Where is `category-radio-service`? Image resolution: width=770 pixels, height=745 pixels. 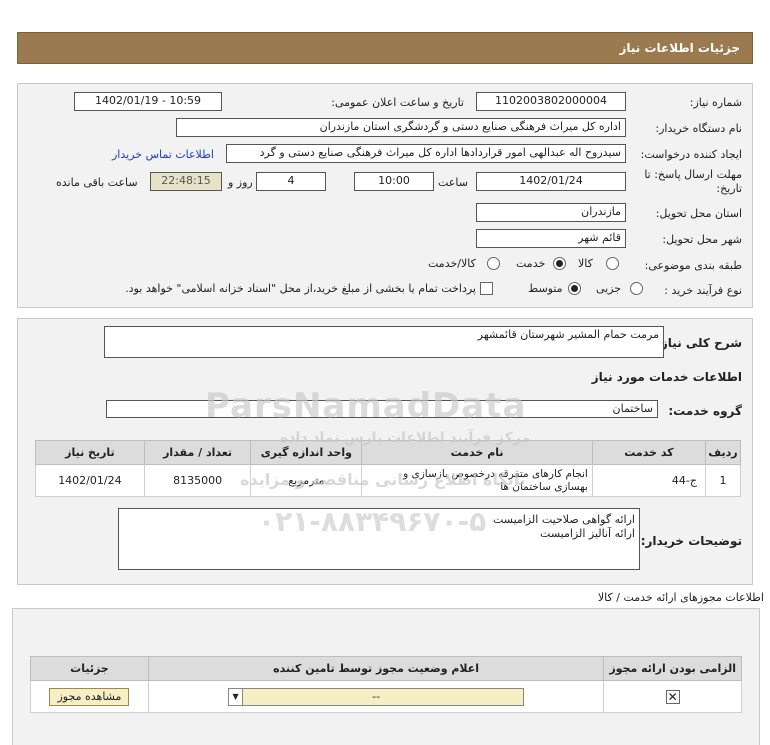 category-radio-service is located at coordinates (559, 263).